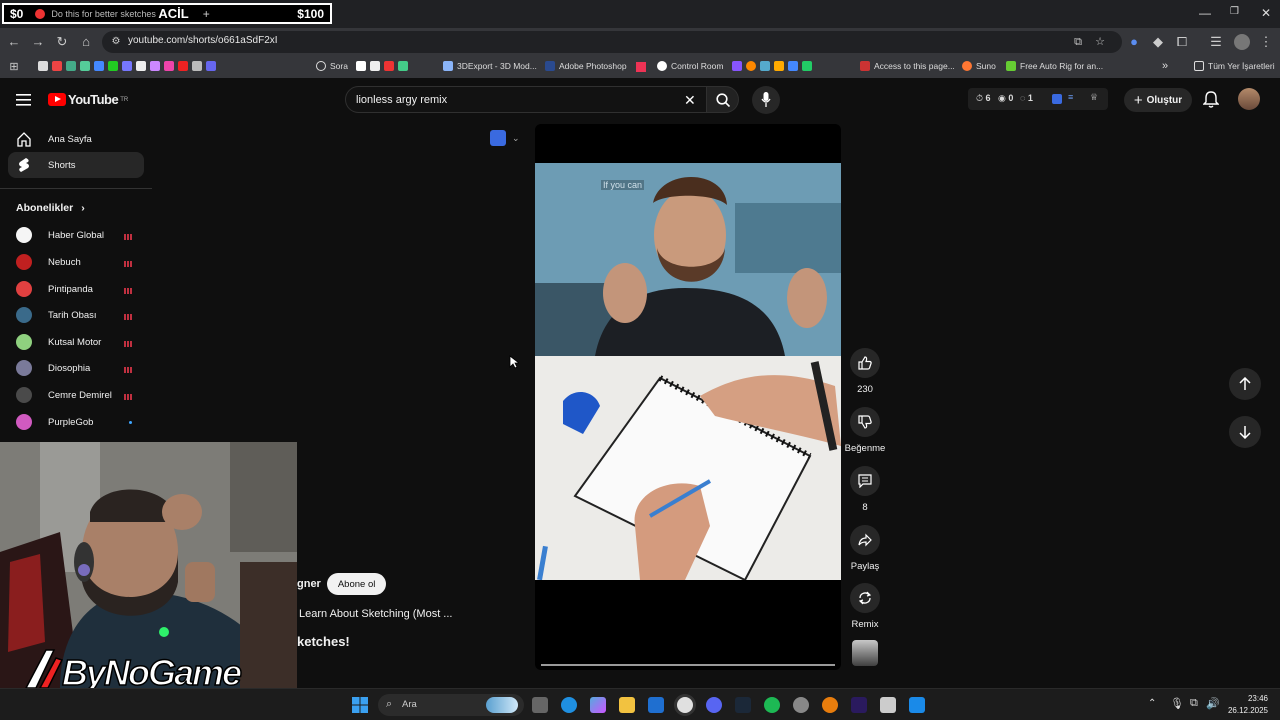 Image resolution: width=1280 pixels, height=720 pixels. I want to click on subscriptions-heading: Abonelikler ›, so click(50, 208).